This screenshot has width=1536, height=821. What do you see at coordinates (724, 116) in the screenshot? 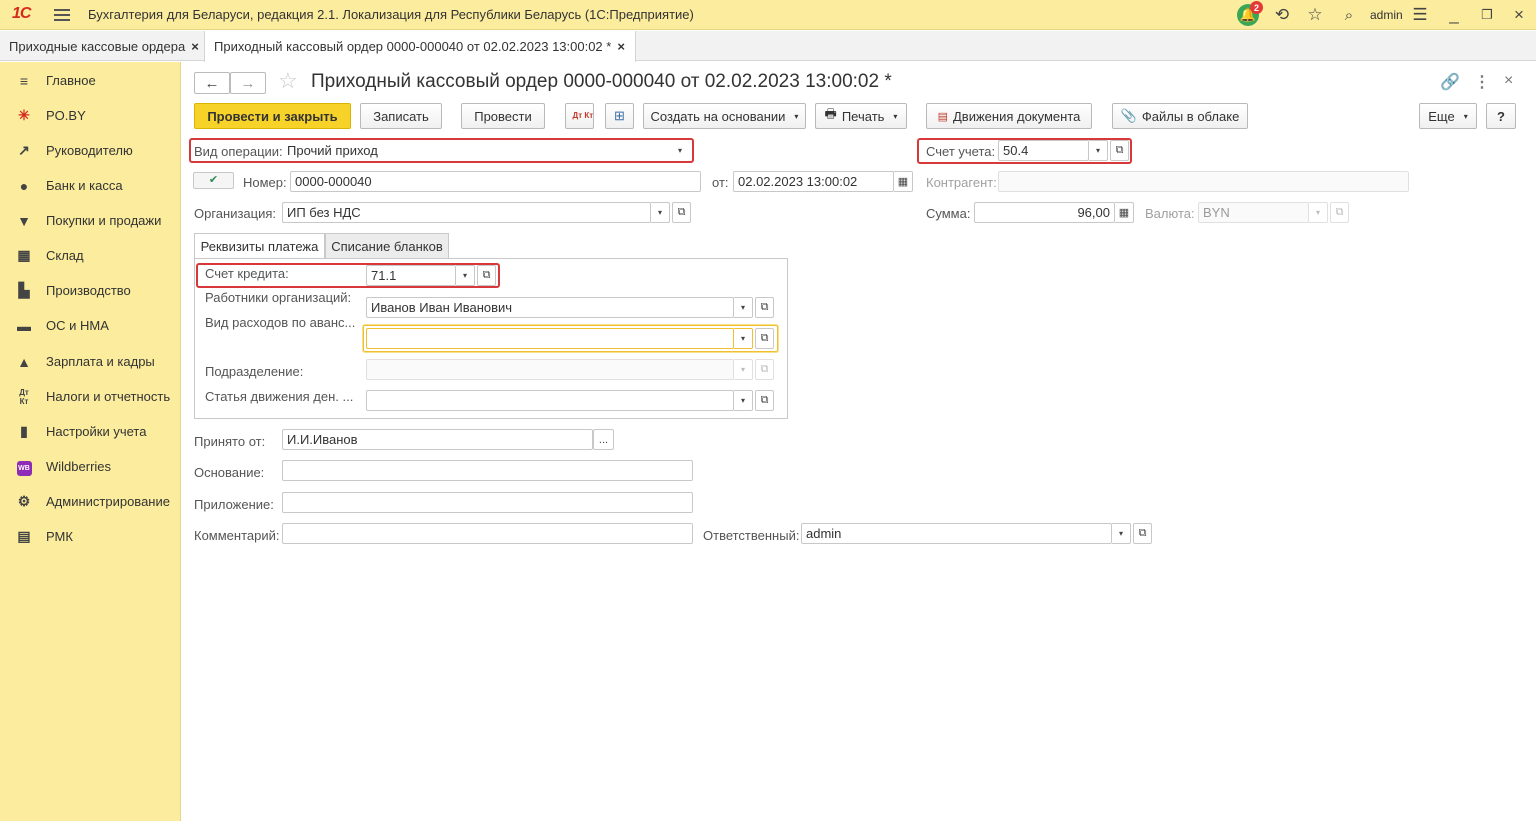
I see `create-based-on-button: Создать на основании ▾` at bounding box center [724, 116].